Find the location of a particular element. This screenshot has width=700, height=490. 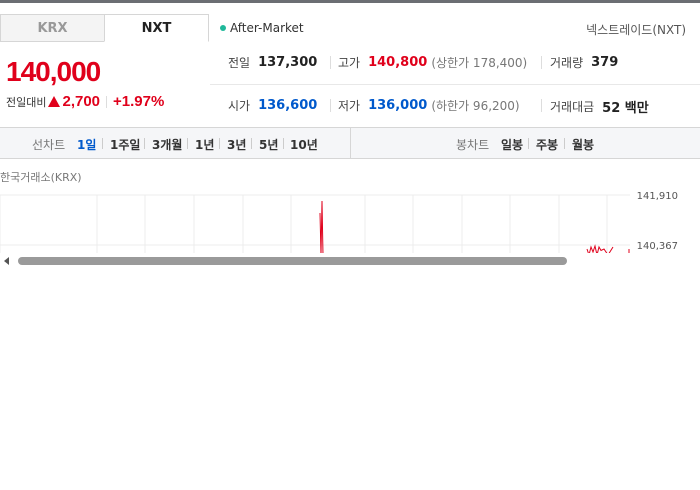

stat-value: 140,800 is located at coordinates (398, 62).